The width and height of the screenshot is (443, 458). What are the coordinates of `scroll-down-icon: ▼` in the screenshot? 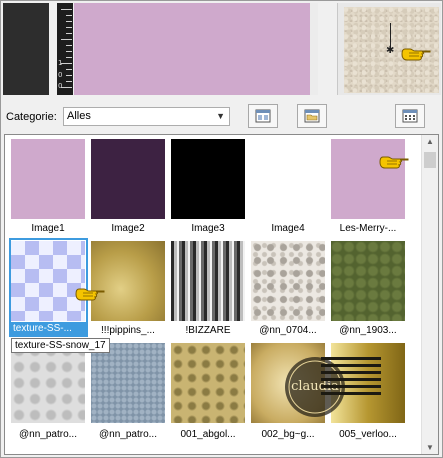 It's located at (430, 447).